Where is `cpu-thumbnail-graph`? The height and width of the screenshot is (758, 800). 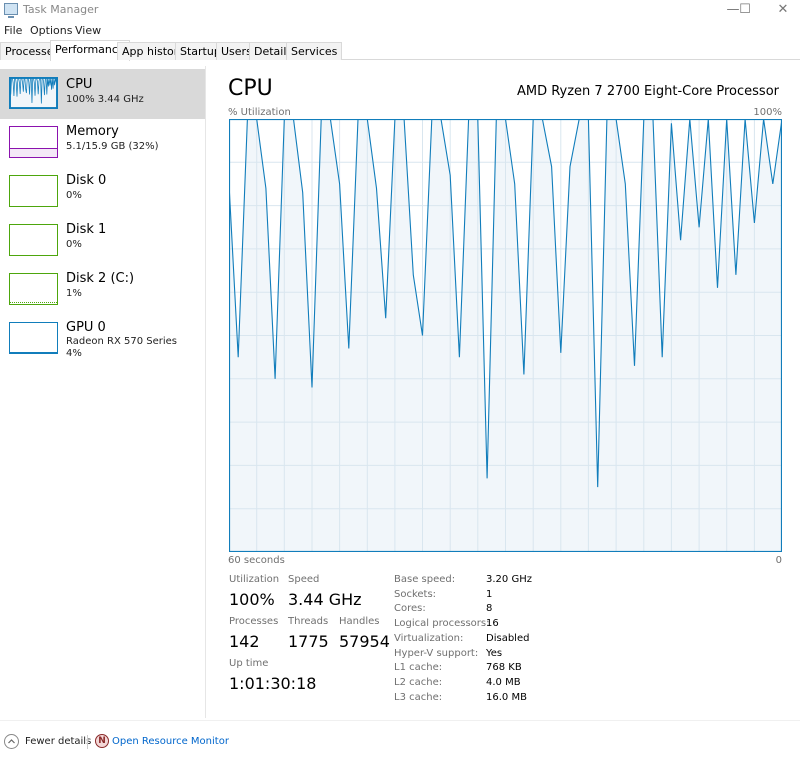 cpu-thumbnail-graph is located at coordinates (33, 93).